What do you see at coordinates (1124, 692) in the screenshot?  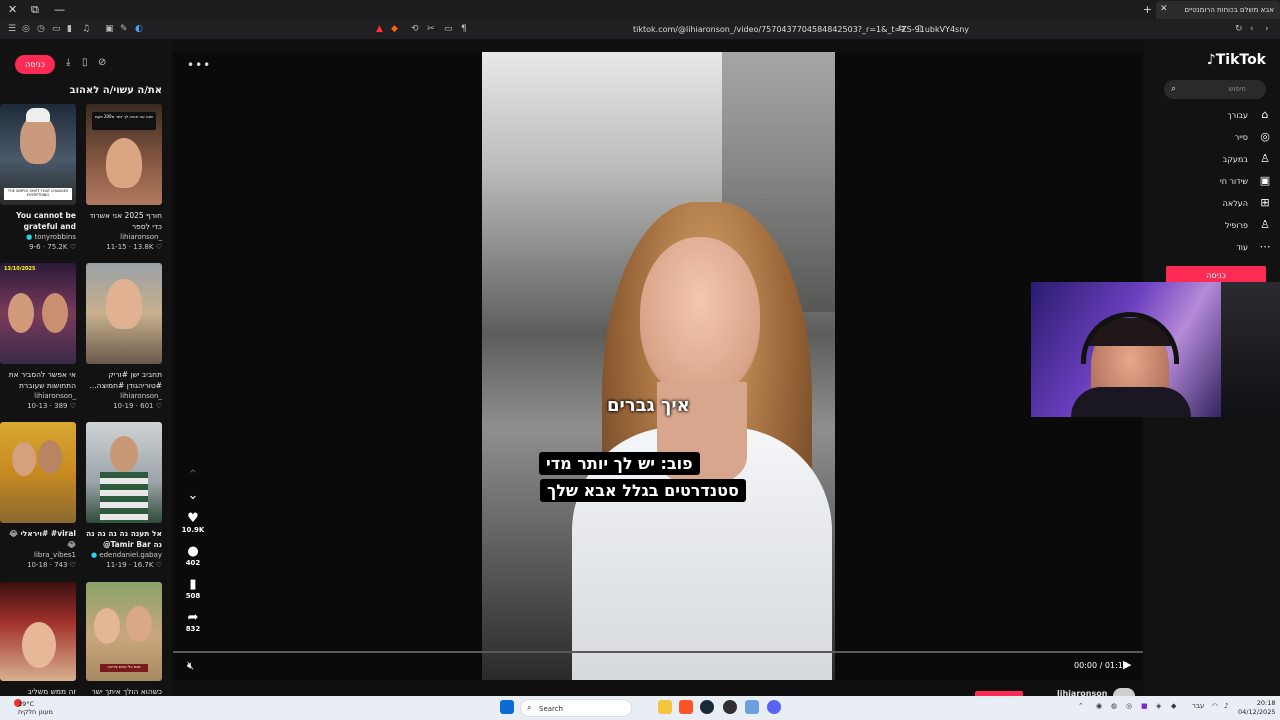 I see `avatar` at bounding box center [1124, 692].